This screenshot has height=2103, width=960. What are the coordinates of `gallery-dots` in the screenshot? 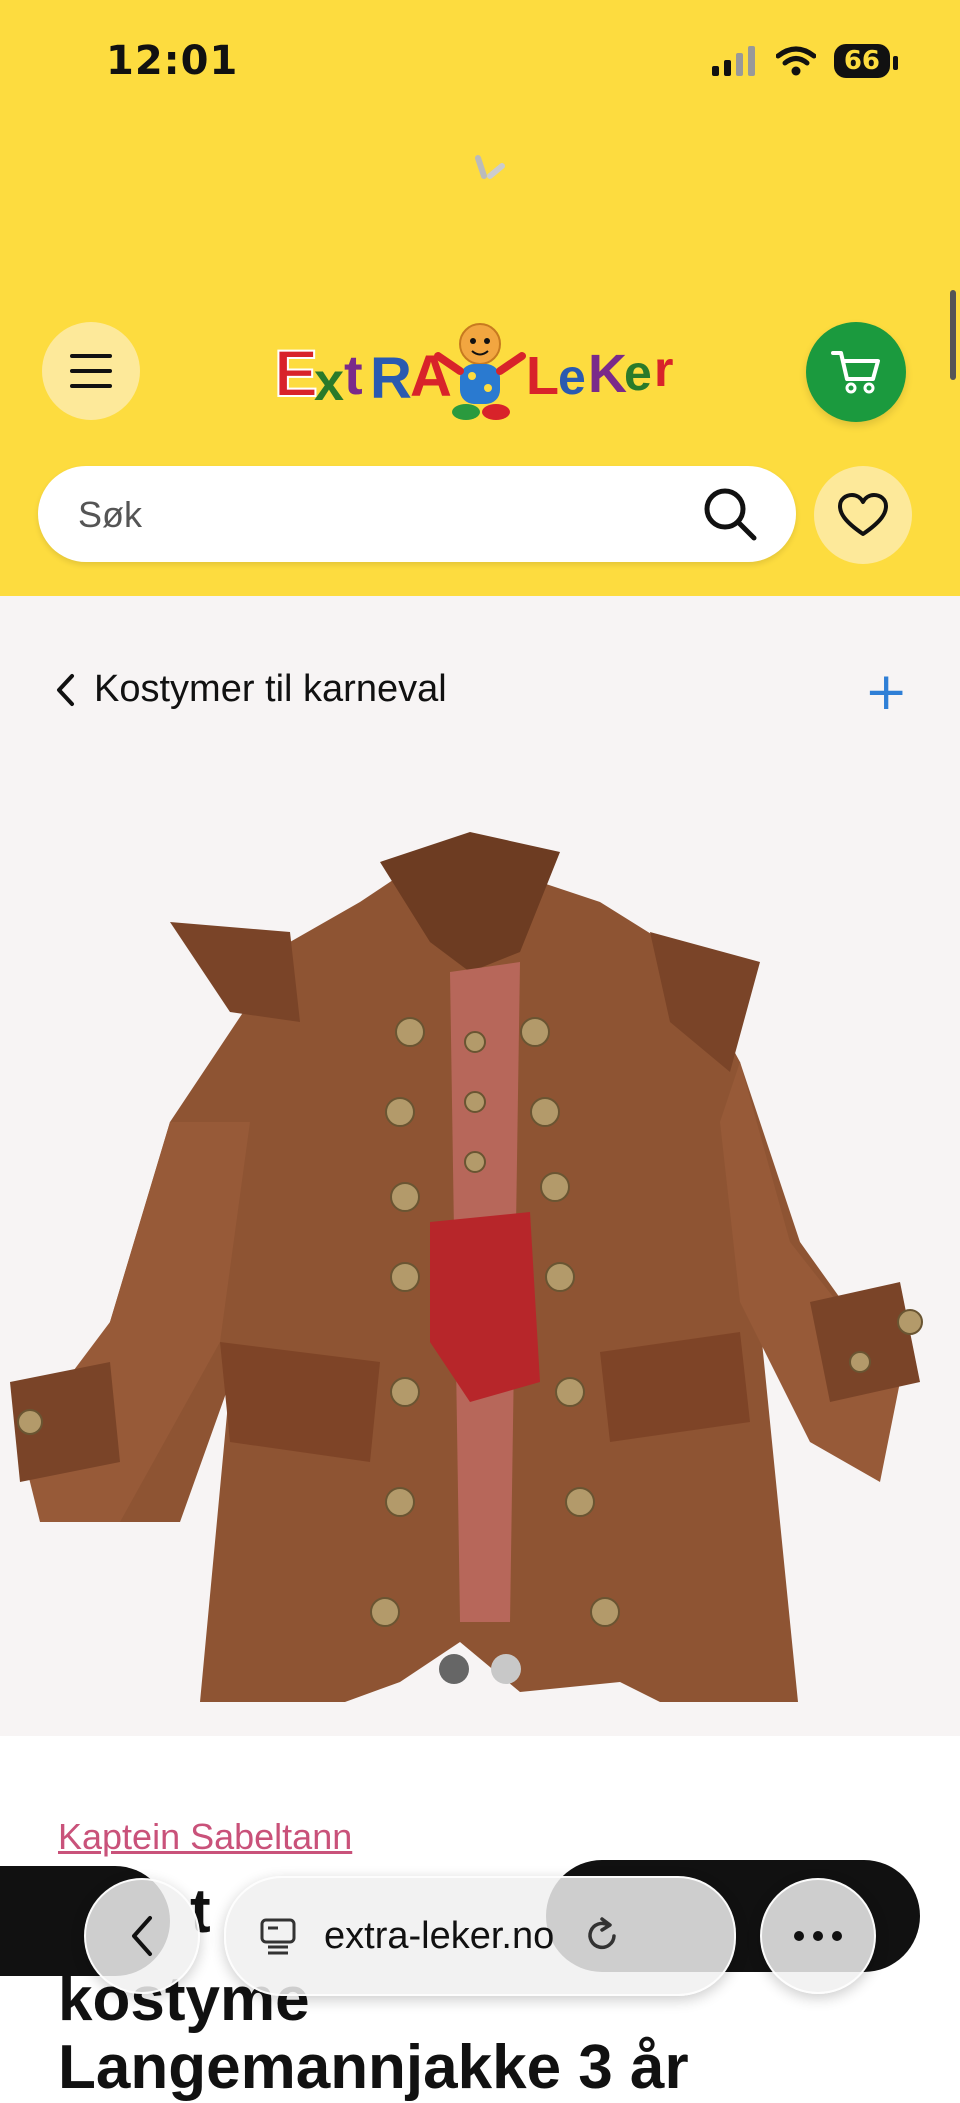 It's located at (480, 1669).